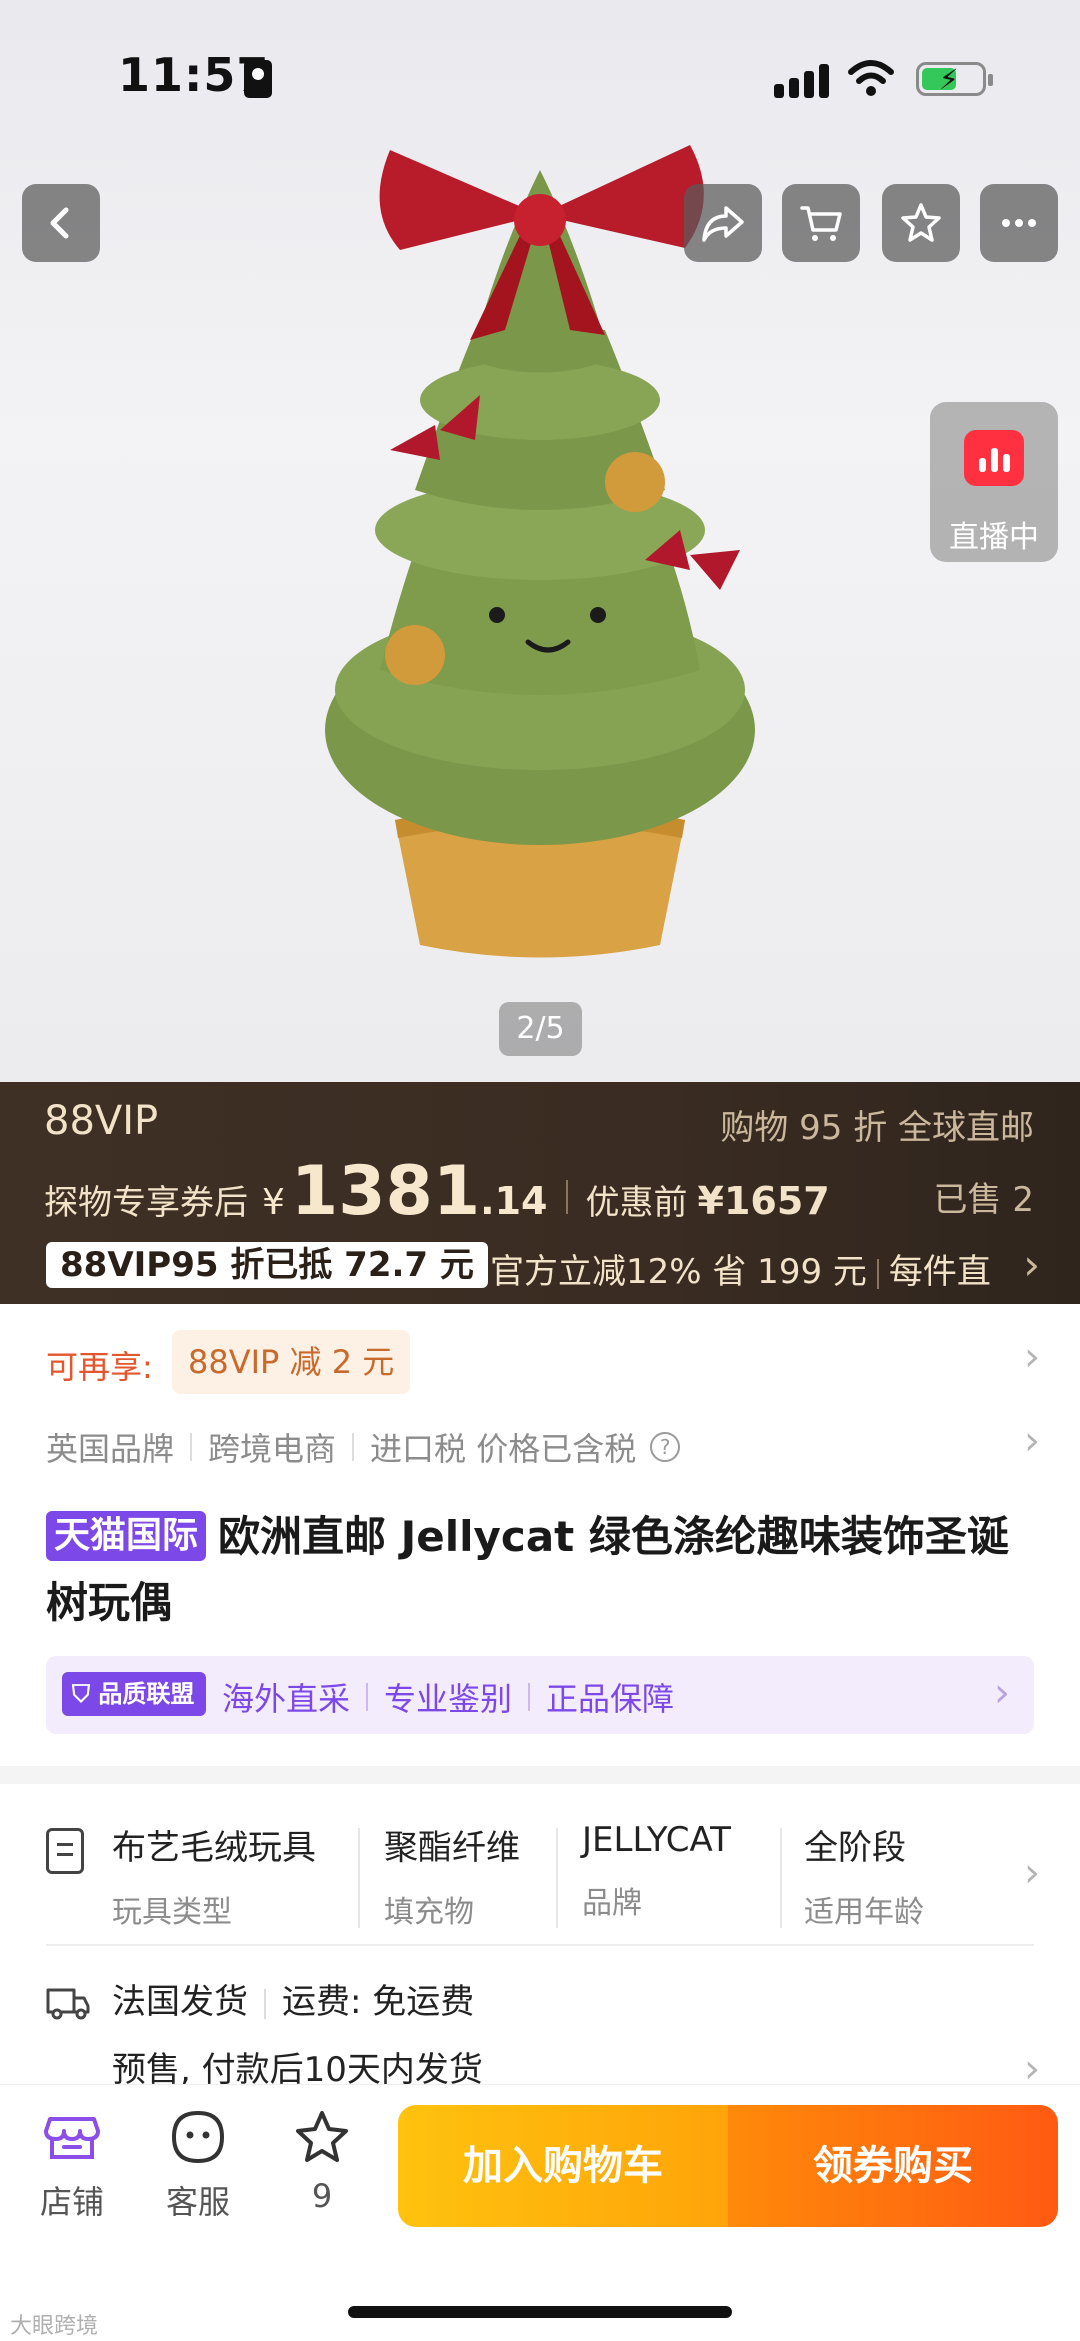 The height and width of the screenshot is (2341, 1080). Describe the element at coordinates (134, 1694) in the screenshot. I see `quality-alliance-badge: ⛉ 品质联盟` at that location.